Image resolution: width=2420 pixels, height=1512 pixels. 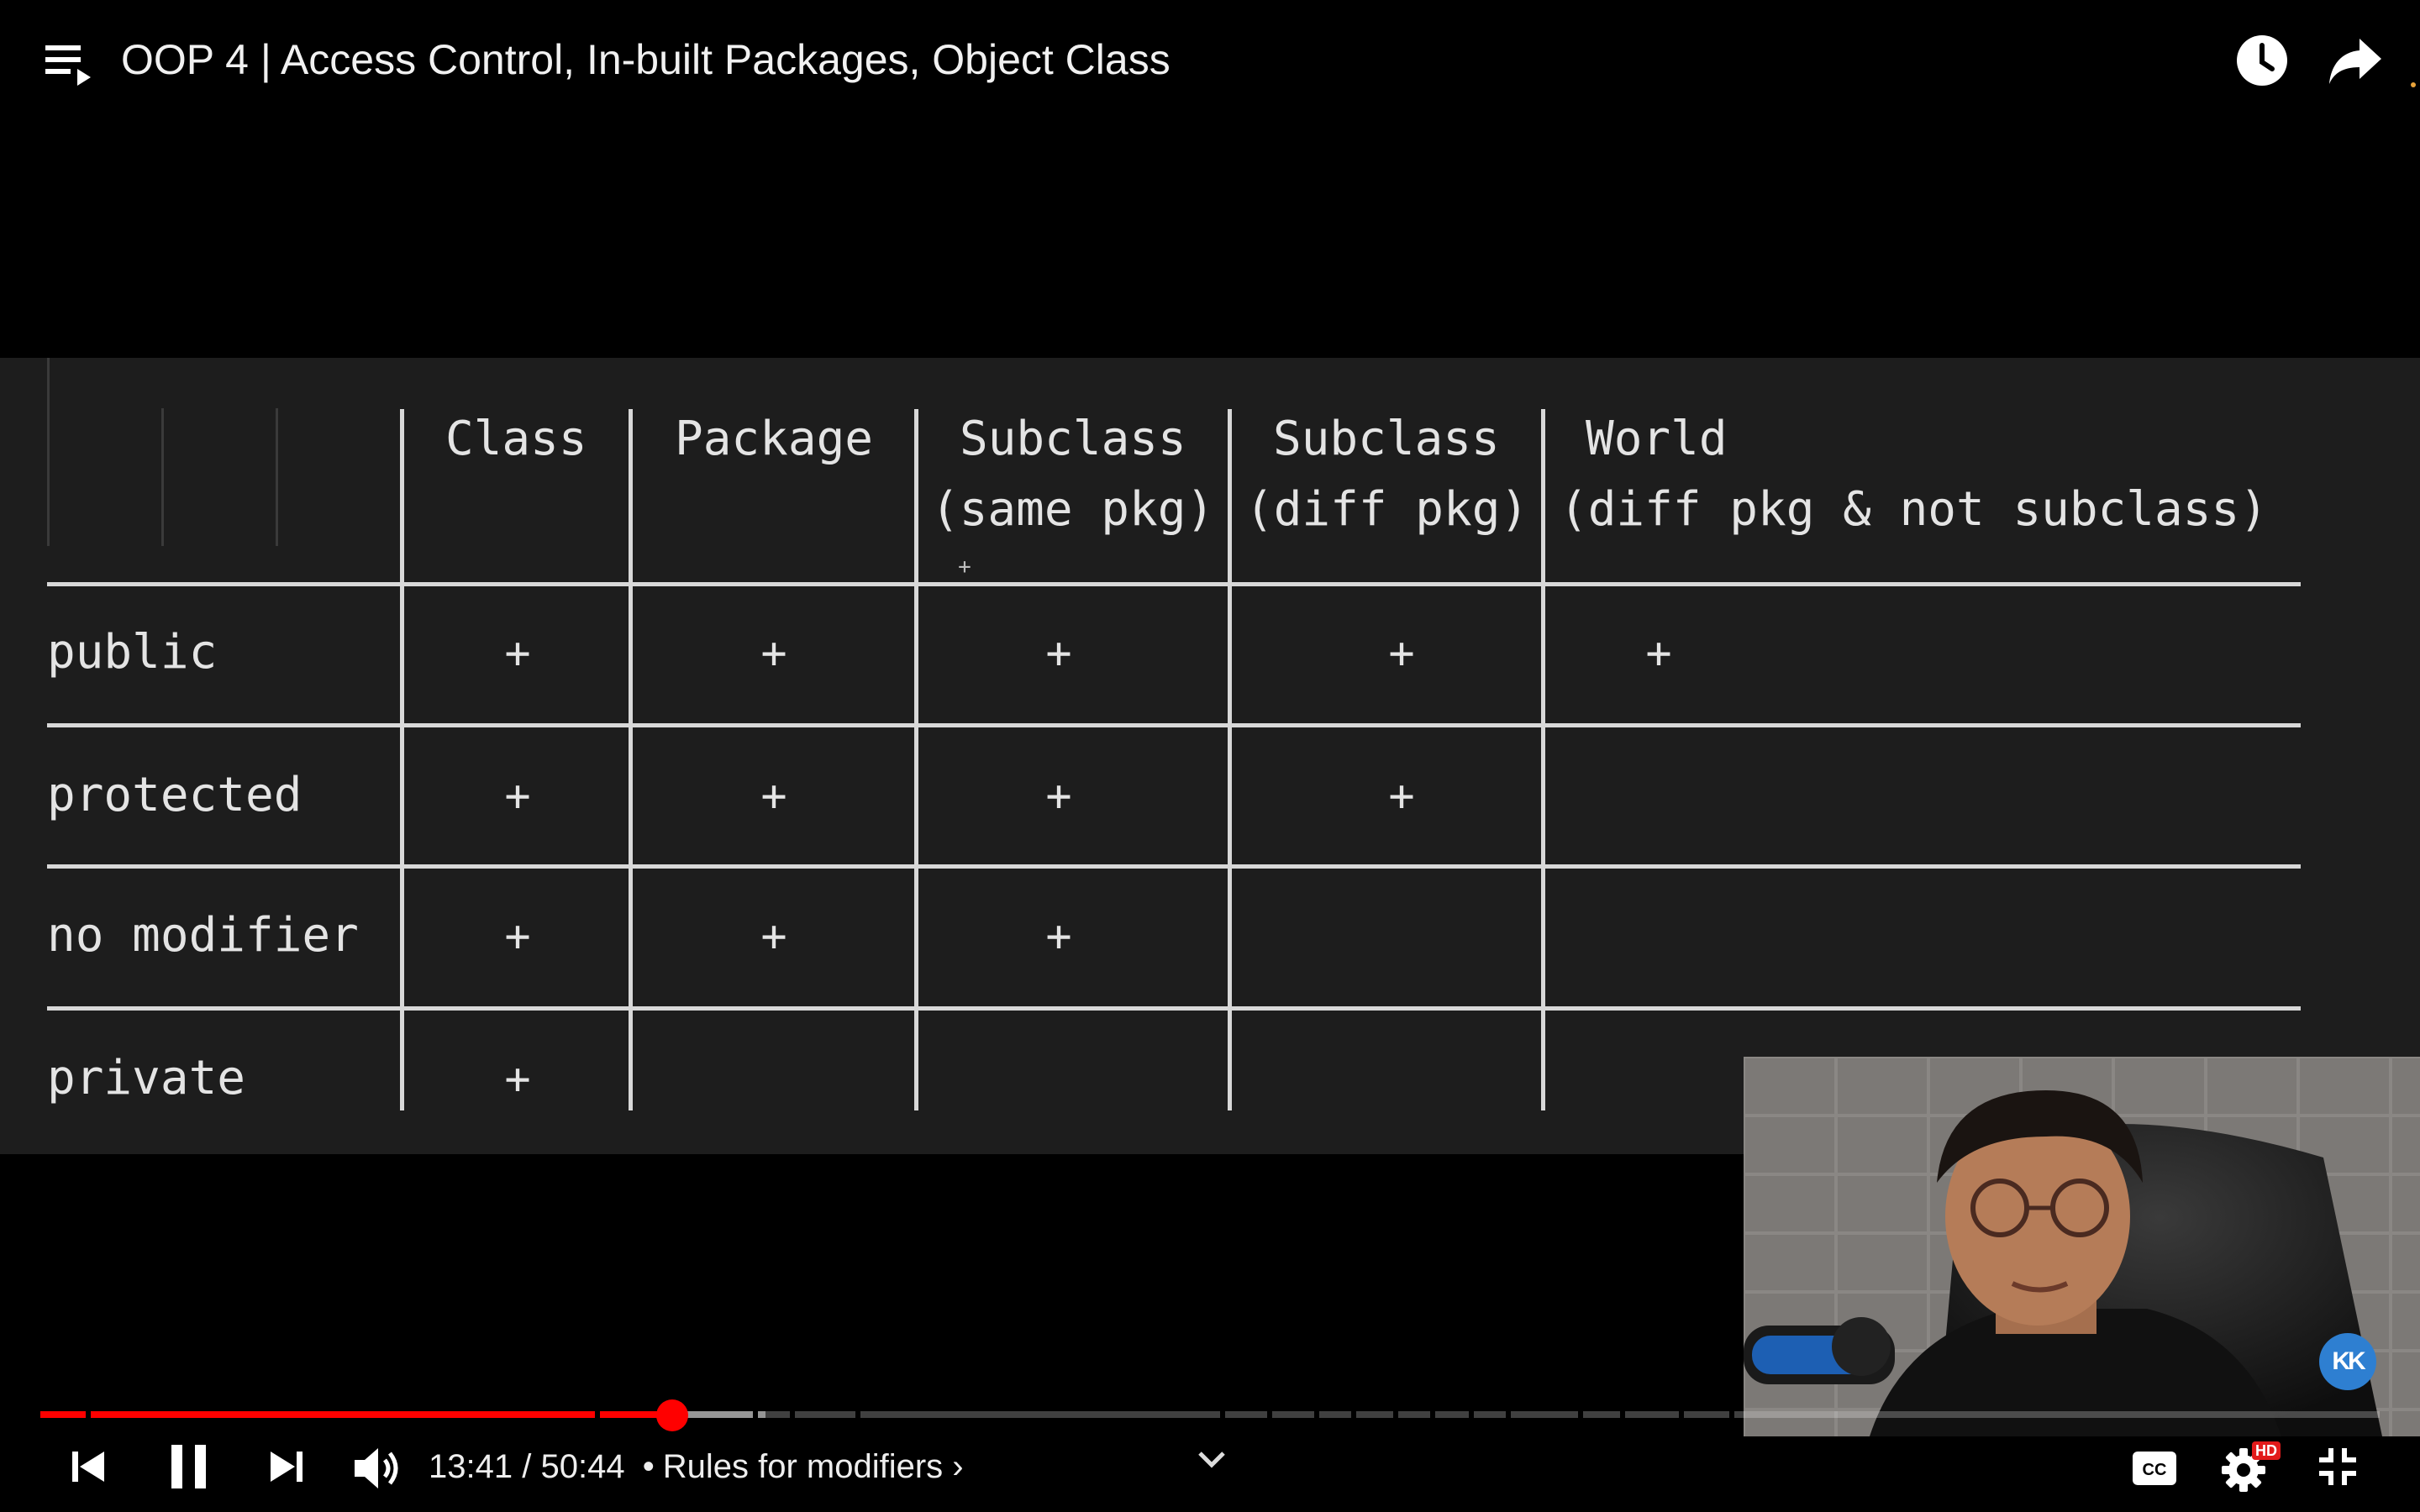 What do you see at coordinates (1073, 509) in the screenshot?
I see `column-subheader-same-pkg: (same pkg)` at bounding box center [1073, 509].